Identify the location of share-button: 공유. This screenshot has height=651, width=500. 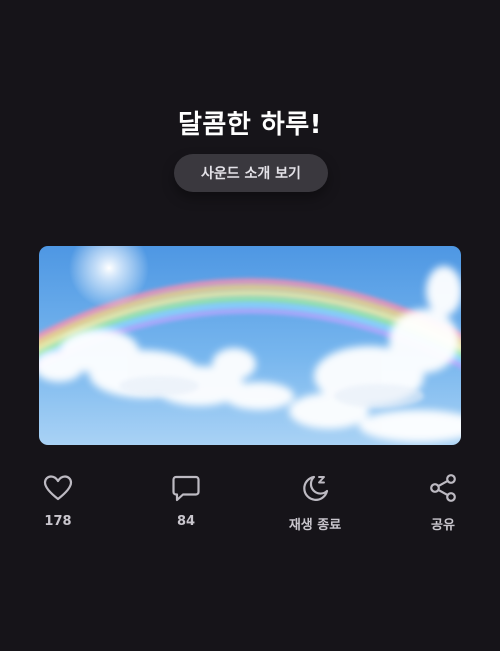
(443, 502).